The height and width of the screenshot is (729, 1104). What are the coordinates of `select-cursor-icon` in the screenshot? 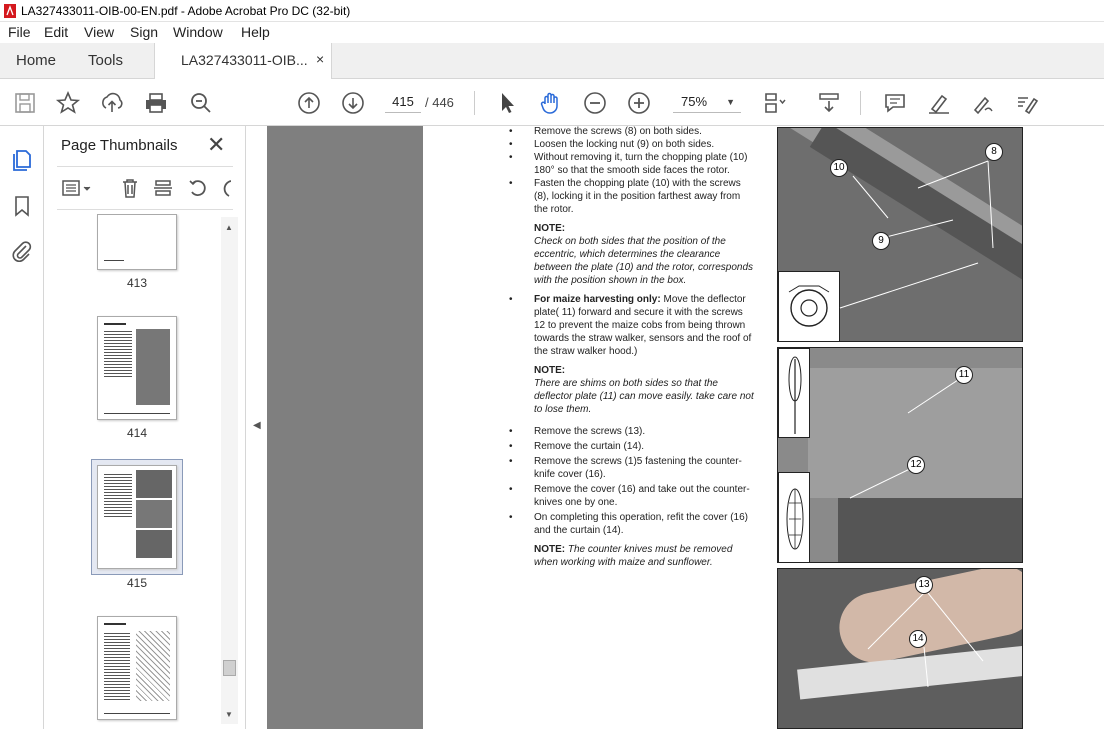 It's located at (507, 103).